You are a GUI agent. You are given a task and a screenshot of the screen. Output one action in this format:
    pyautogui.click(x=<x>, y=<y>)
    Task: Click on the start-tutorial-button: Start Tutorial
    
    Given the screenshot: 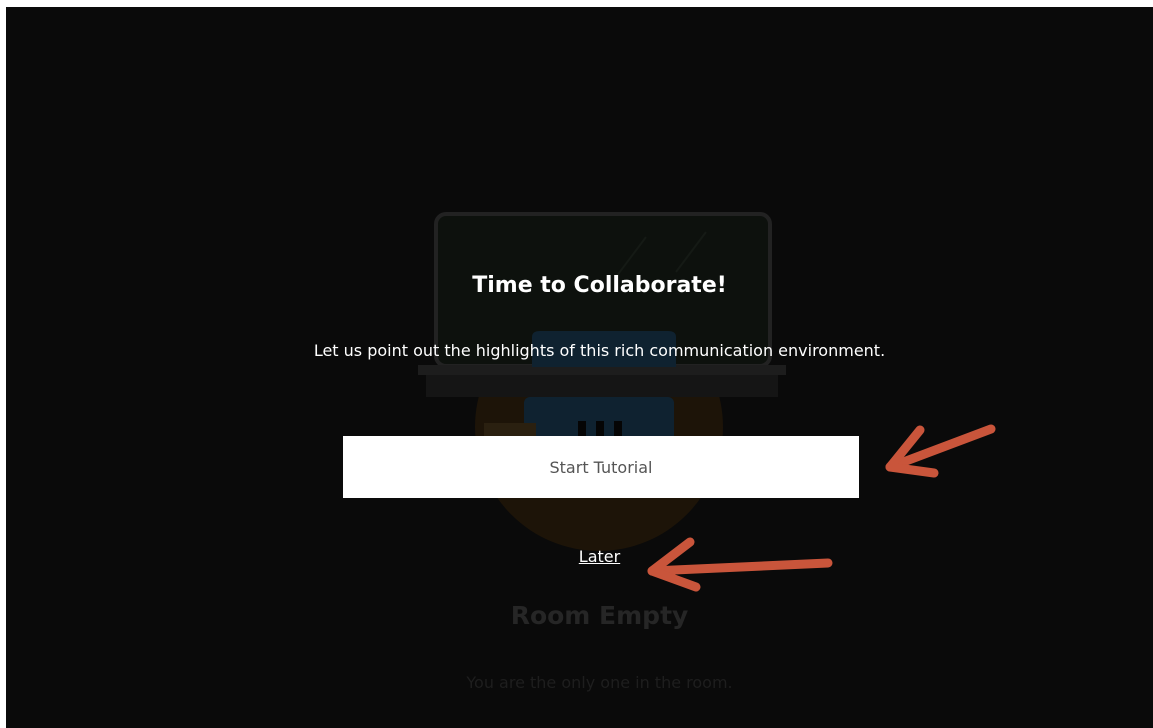 What is the action you would take?
    pyautogui.click(x=601, y=467)
    